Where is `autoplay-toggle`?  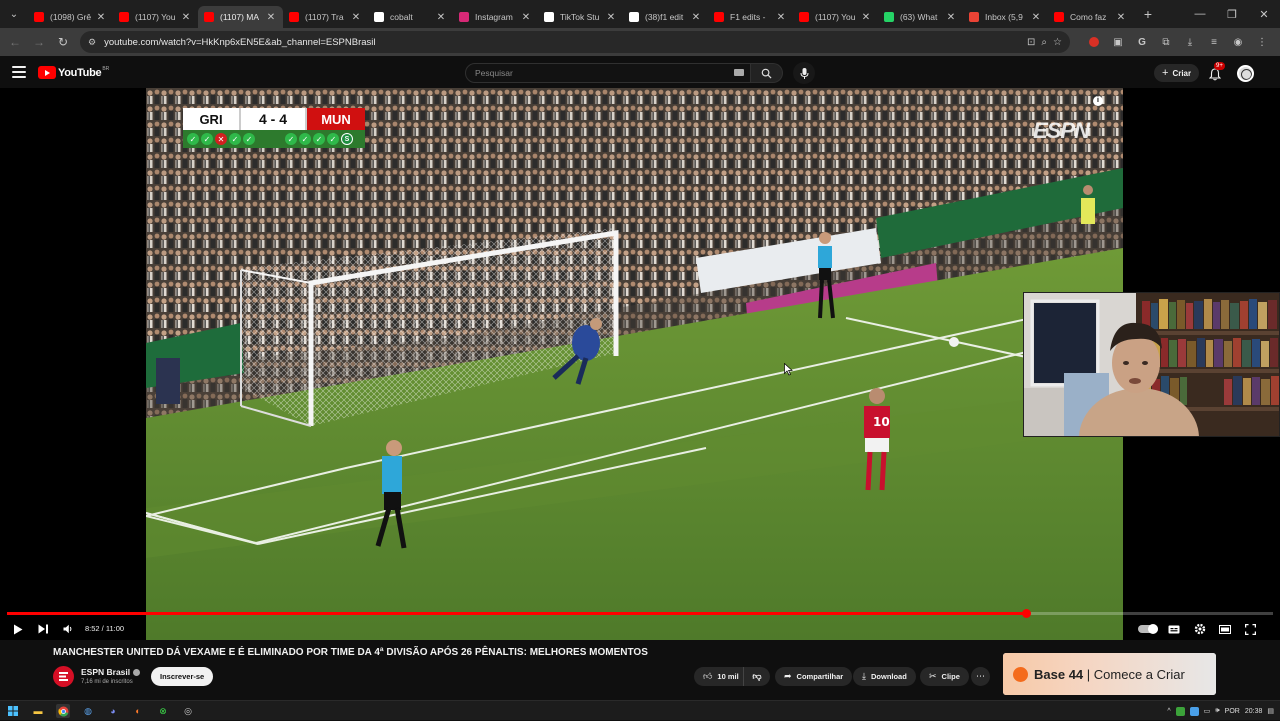
autoplay-toggle is located at coordinates (1148, 629).